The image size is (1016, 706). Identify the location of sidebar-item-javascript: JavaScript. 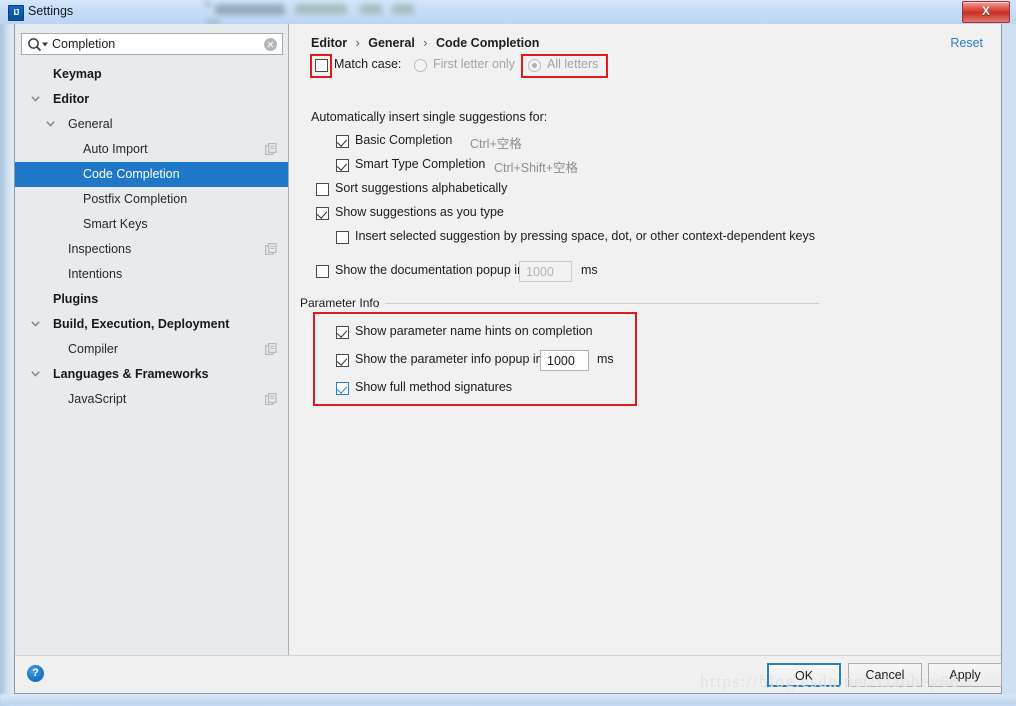
(151, 399).